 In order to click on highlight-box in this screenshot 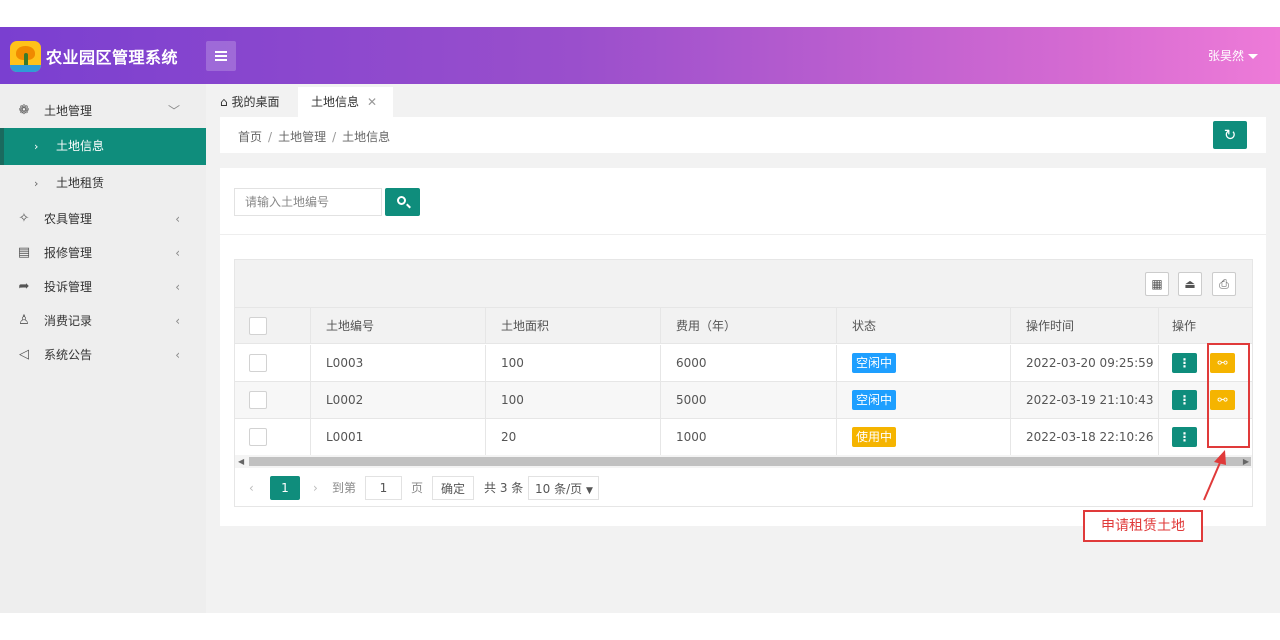, I will do `click(1228, 395)`.